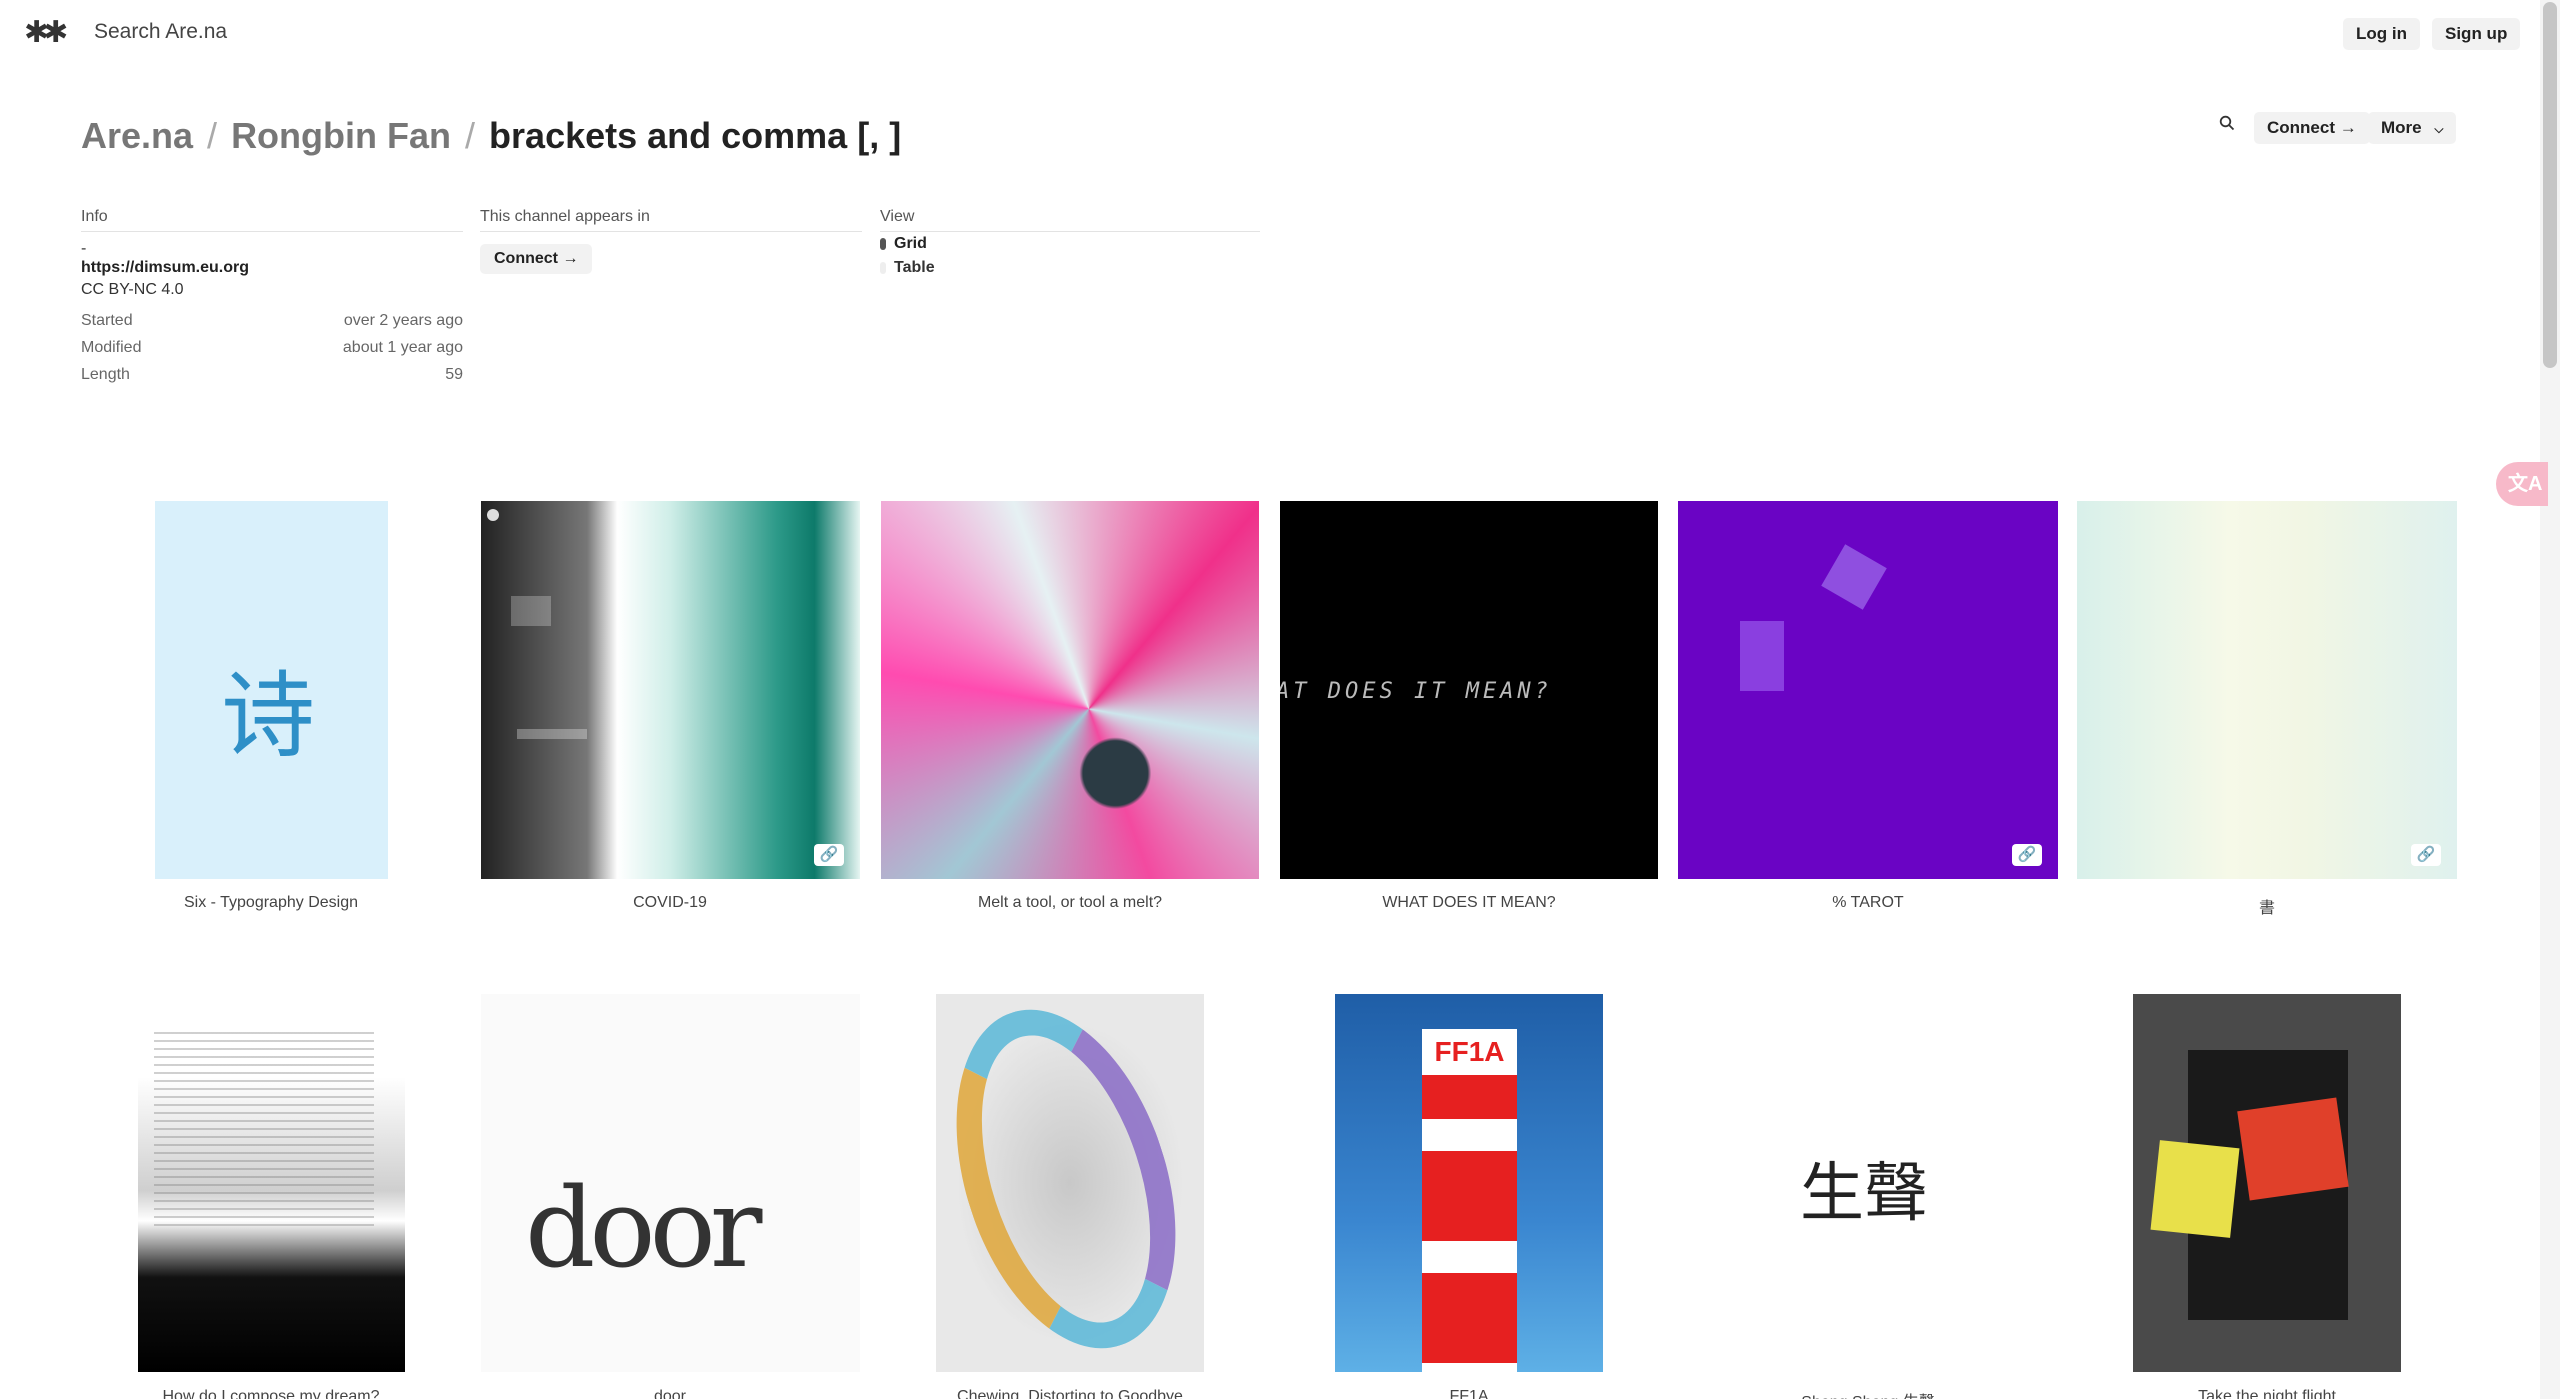  I want to click on more-label: More, so click(2401, 127).